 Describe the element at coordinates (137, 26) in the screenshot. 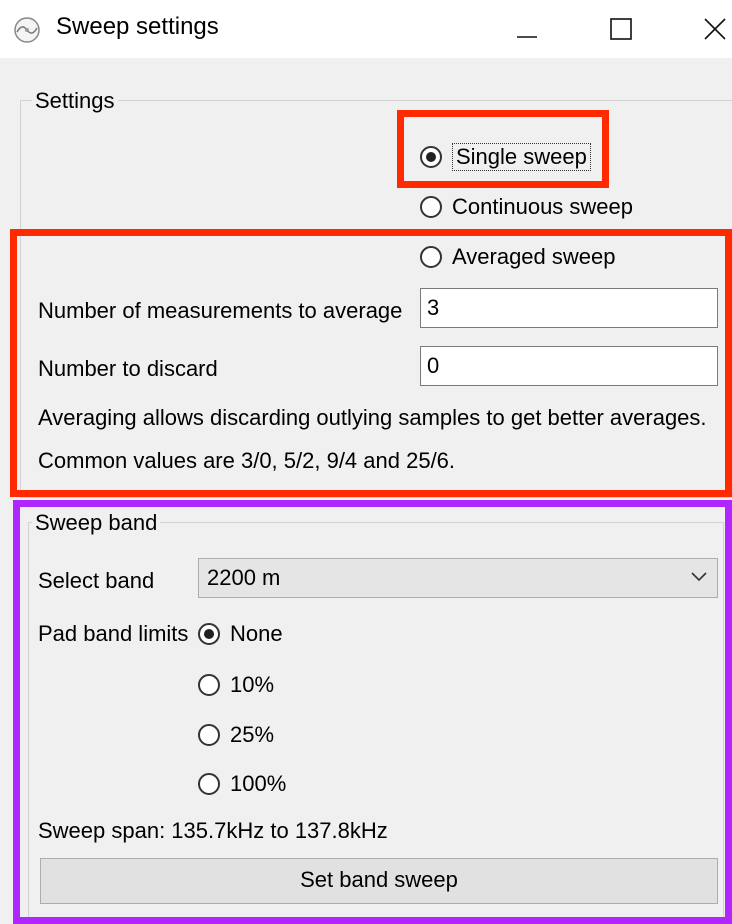

I see `window-title: Sweep settings` at that location.